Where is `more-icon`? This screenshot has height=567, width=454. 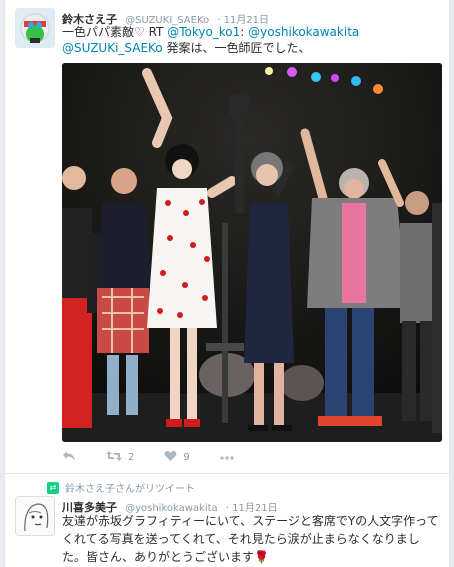 more-icon is located at coordinates (227, 457).